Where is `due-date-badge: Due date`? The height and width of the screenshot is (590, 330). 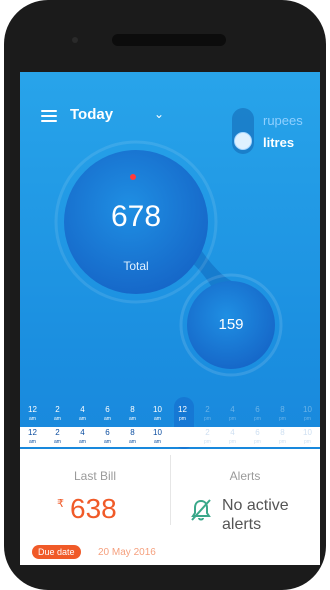
due-date-badge: Due date is located at coordinates (56, 552).